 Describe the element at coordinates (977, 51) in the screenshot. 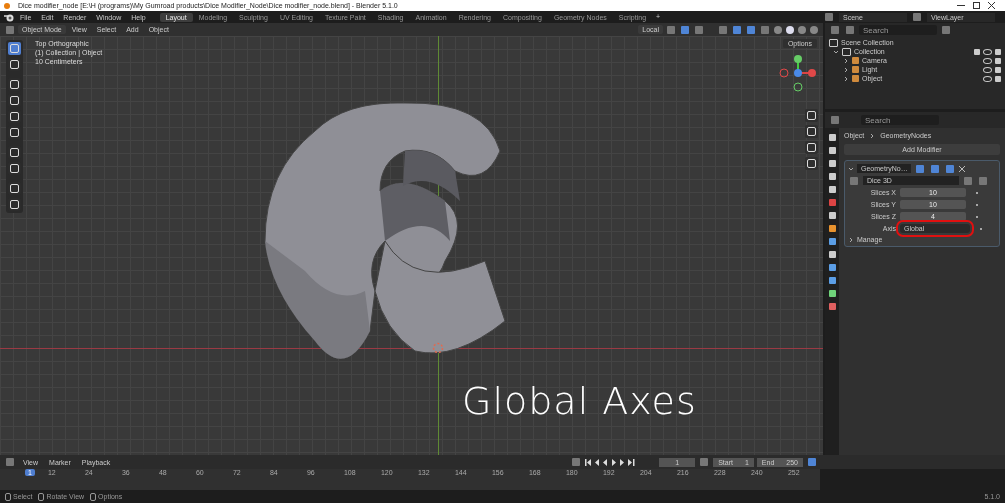

I see `checkbox-icon` at that location.